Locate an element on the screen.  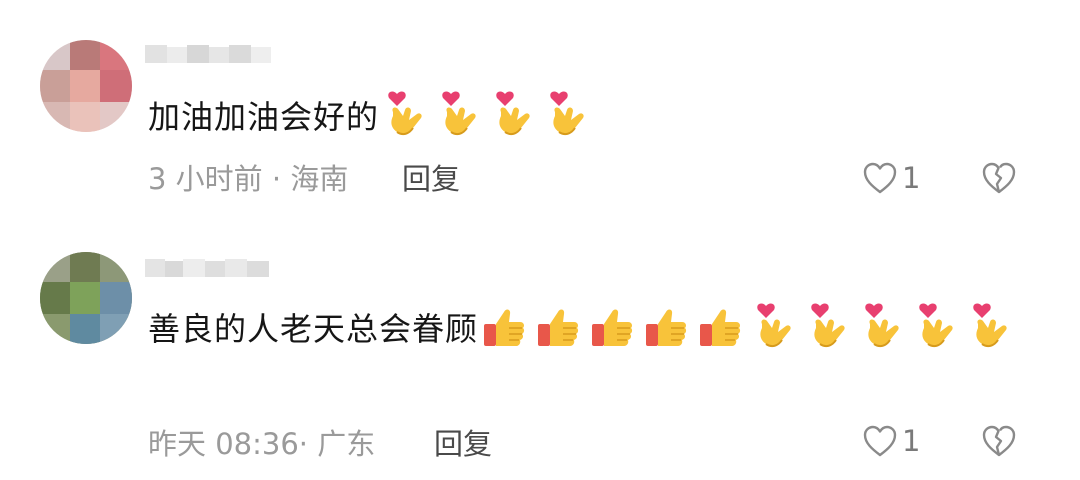
comment-meta: 3 小时前 · 海南 is located at coordinates (248, 179).